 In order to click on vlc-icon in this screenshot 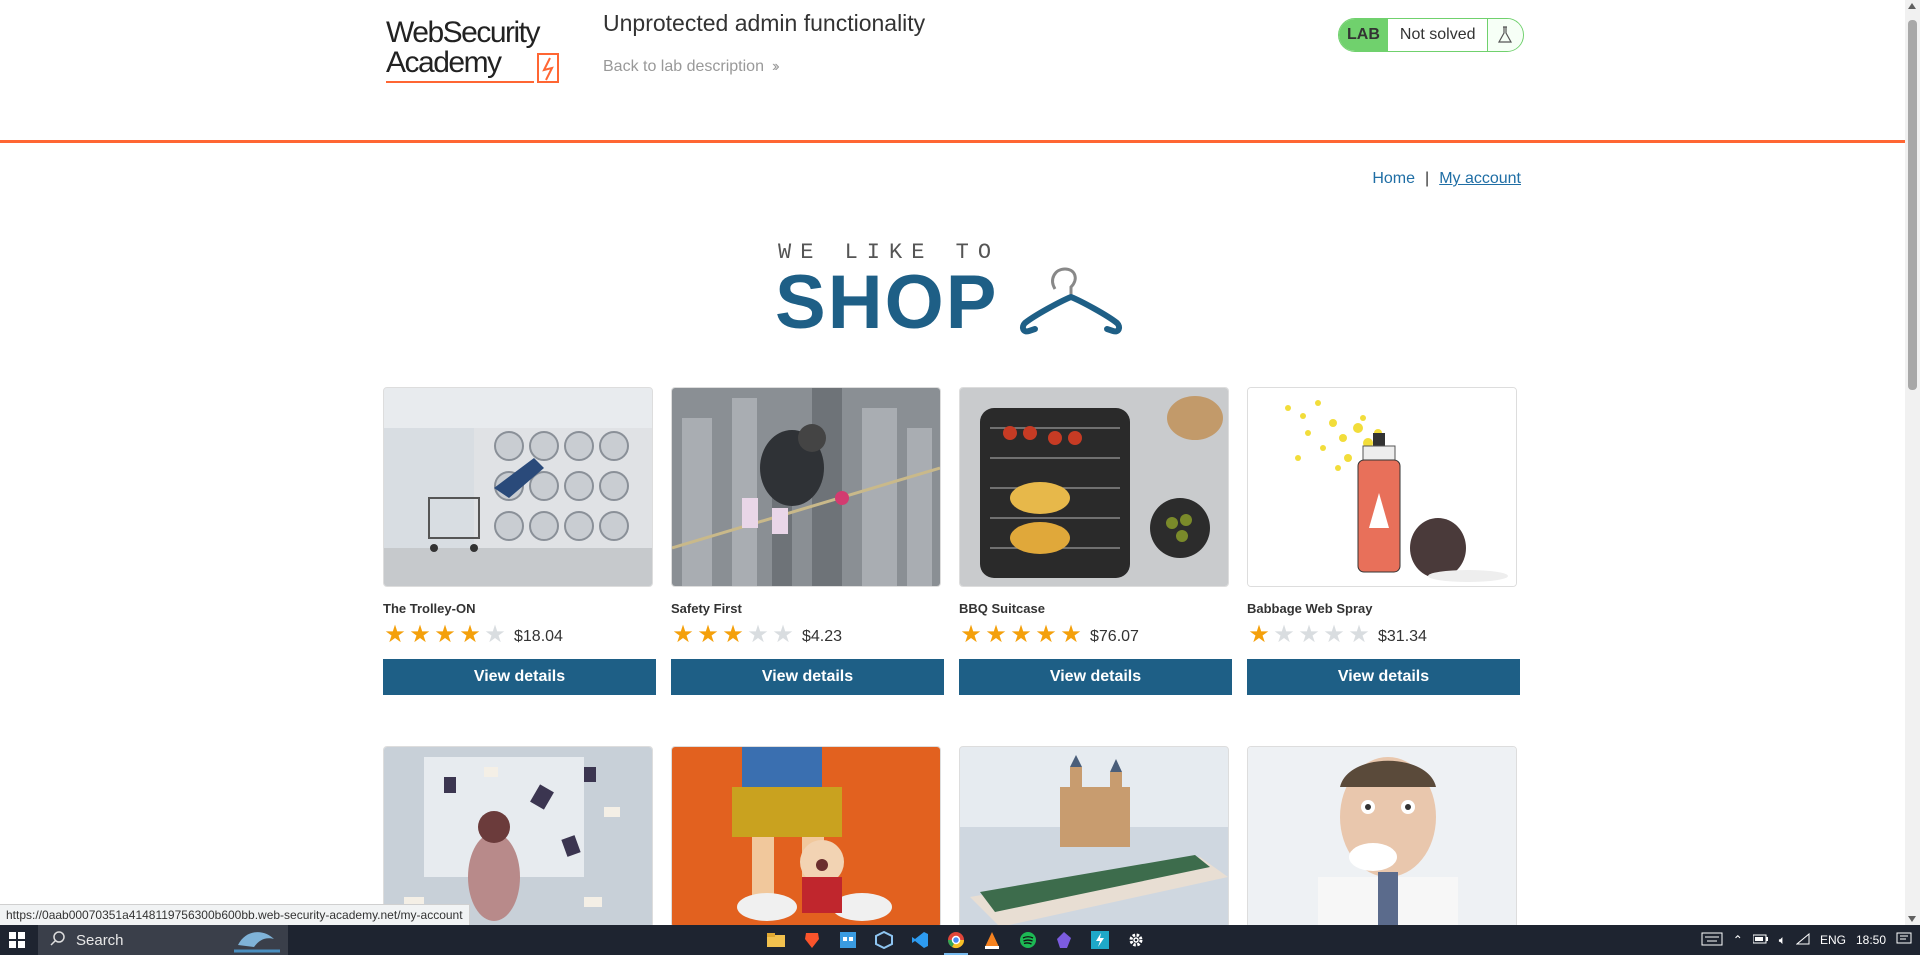, I will do `click(992, 940)`.